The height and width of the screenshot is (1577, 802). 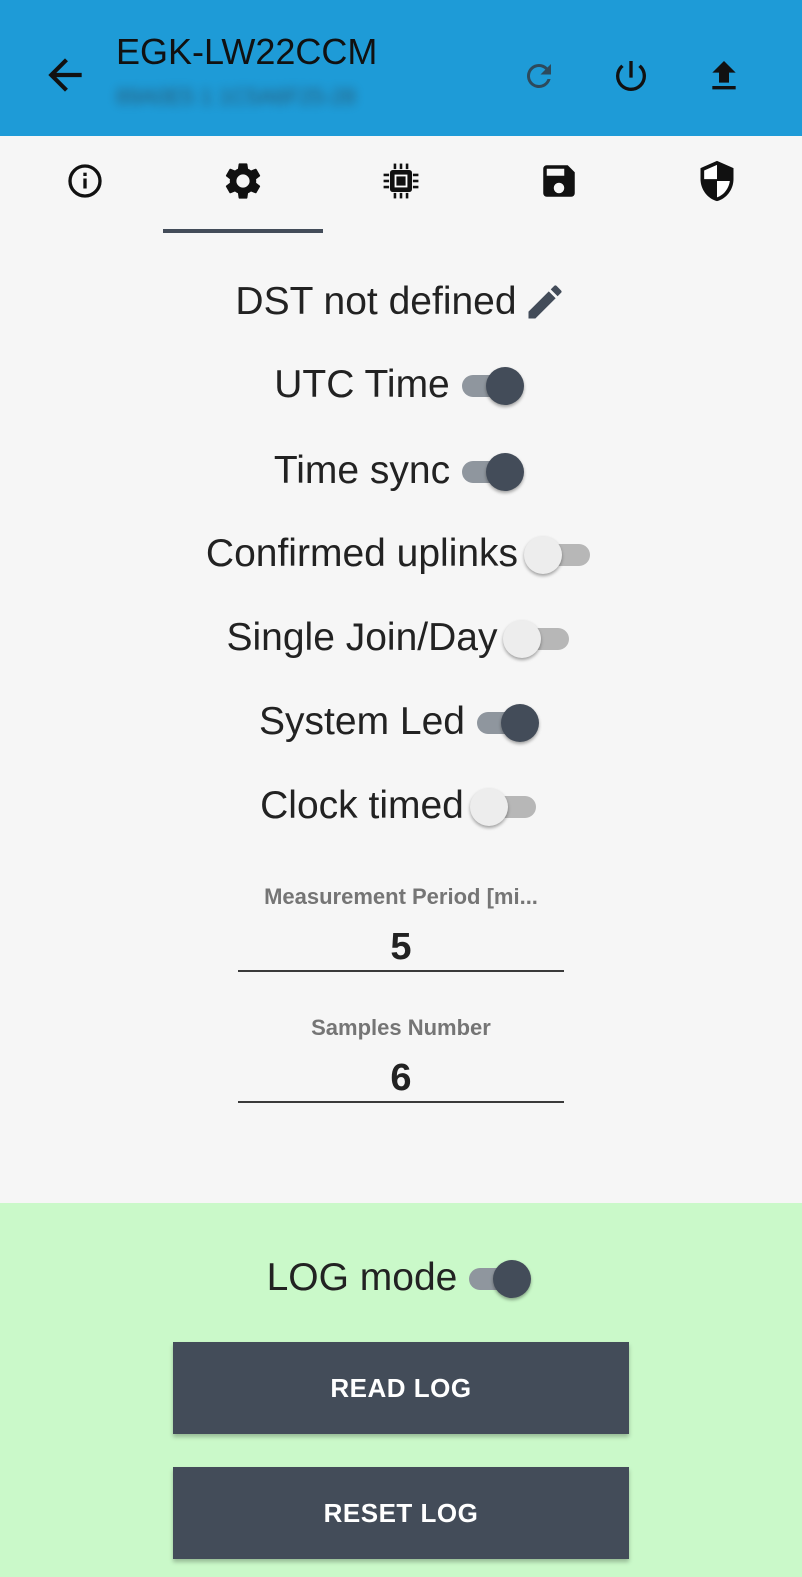 I want to click on time-sync-switch, so click(x=492, y=471).